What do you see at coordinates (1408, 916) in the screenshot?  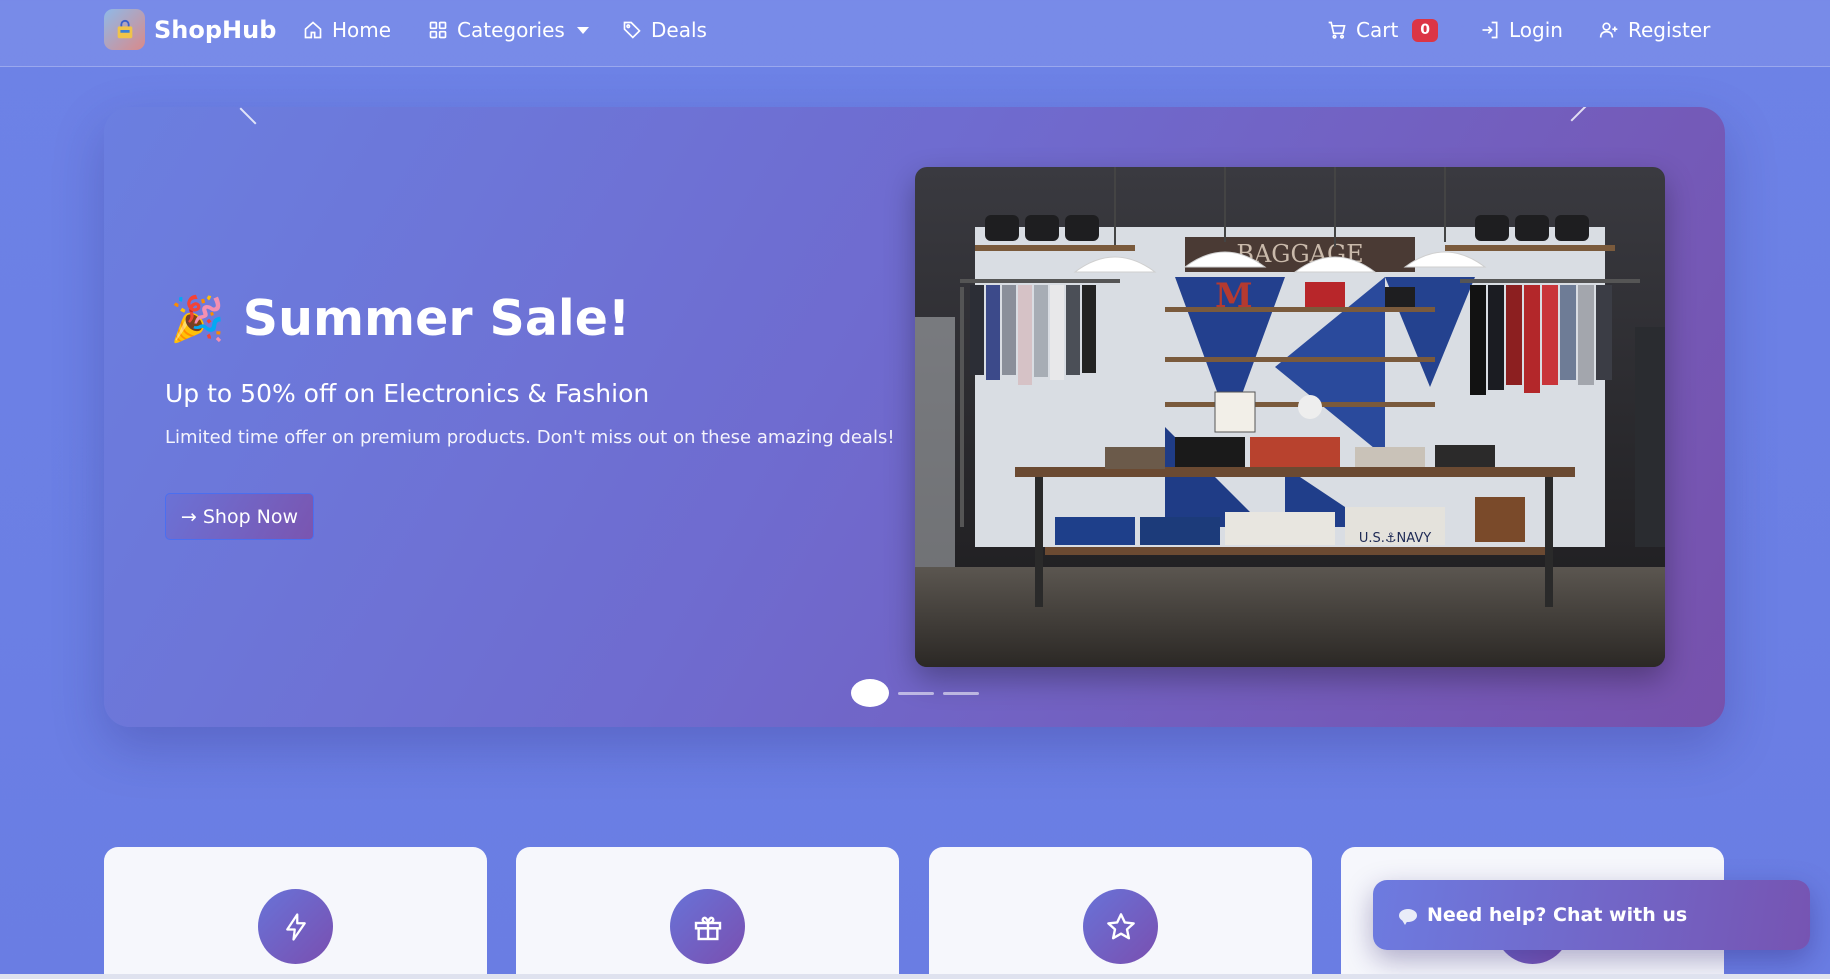 I see `chat-bubble-icon` at bounding box center [1408, 916].